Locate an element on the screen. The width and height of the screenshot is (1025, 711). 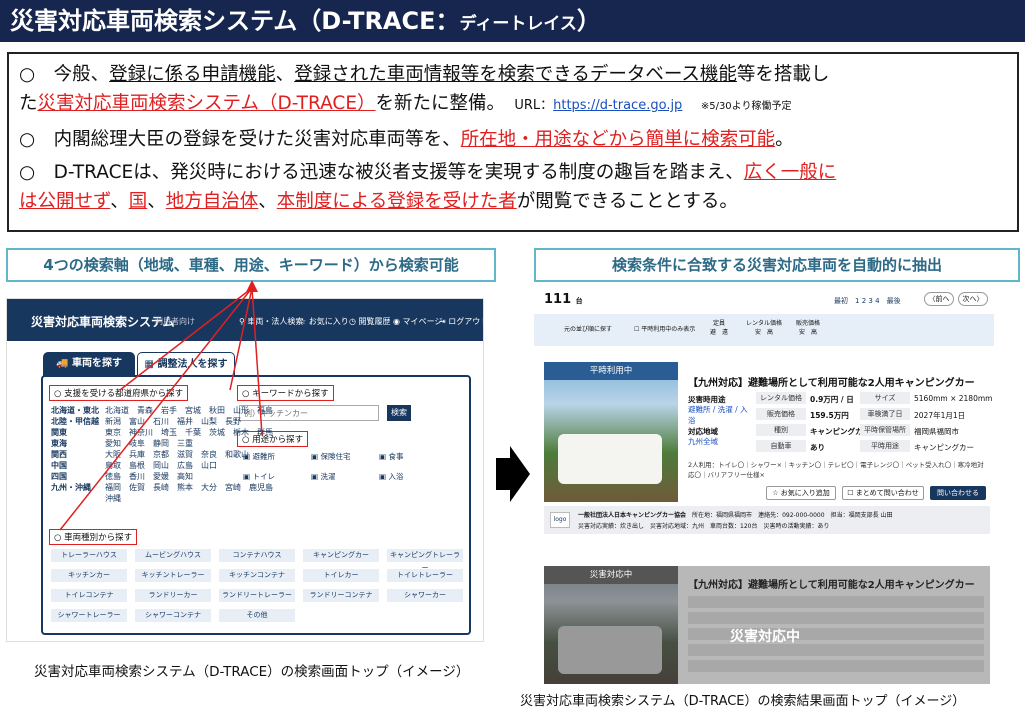
result-count: 111 台 is located at coordinates (563, 299).